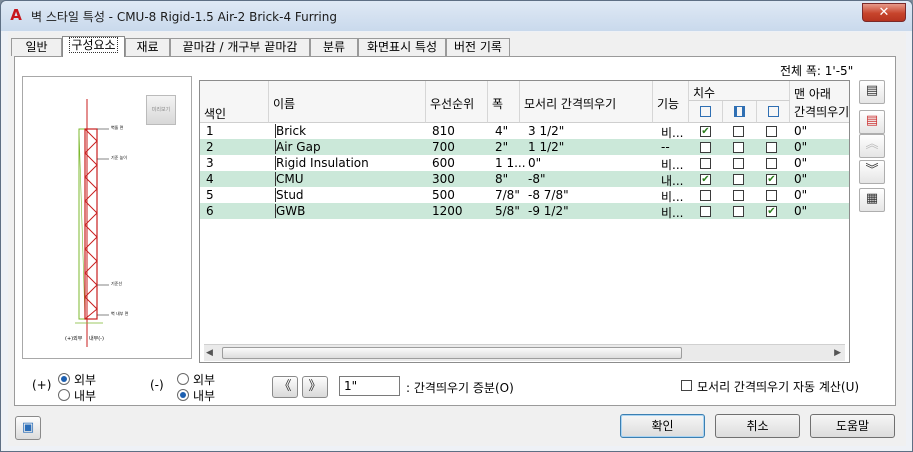  Describe the element at coordinates (64, 379) in the screenshot. I see `plus-outside-radio` at that location.